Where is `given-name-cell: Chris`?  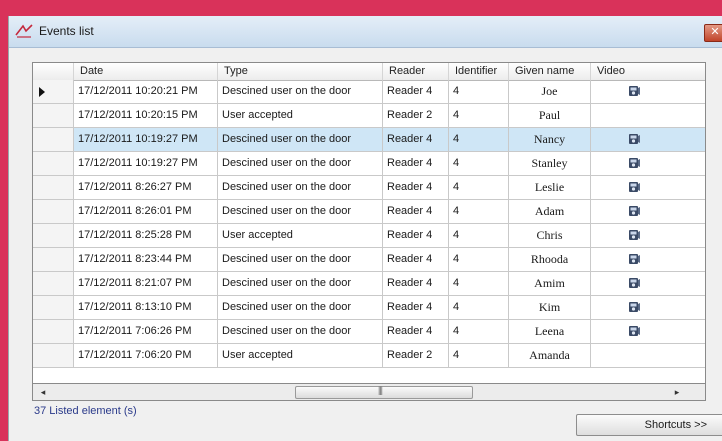
given-name-cell: Chris is located at coordinates (550, 235).